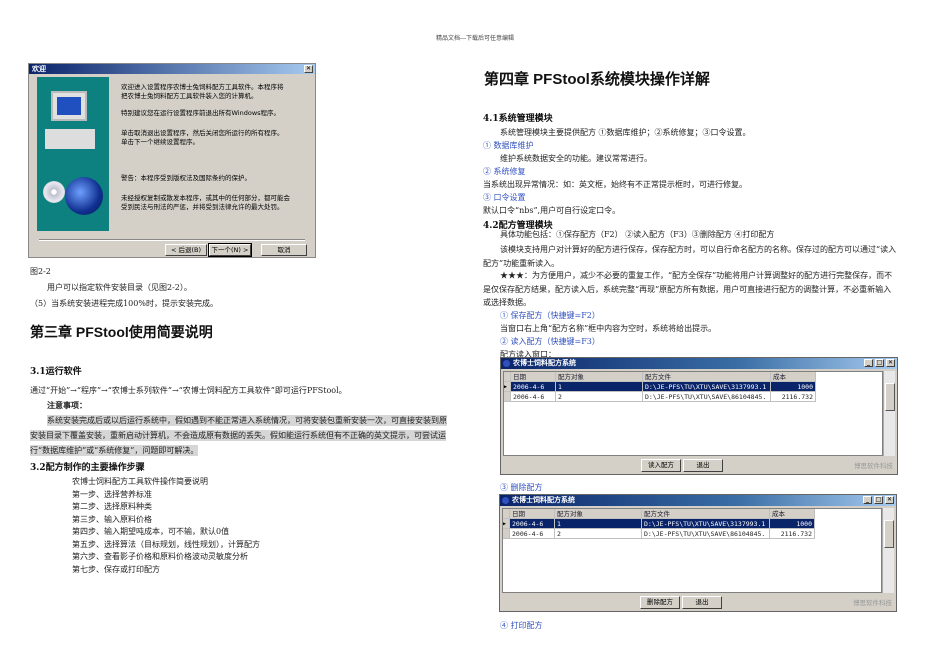 This screenshot has height=672, width=950. What do you see at coordinates (521, 487) in the screenshot?
I see `delete-recipe-label: ③ 删除配方` at bounding box center [521, 487].